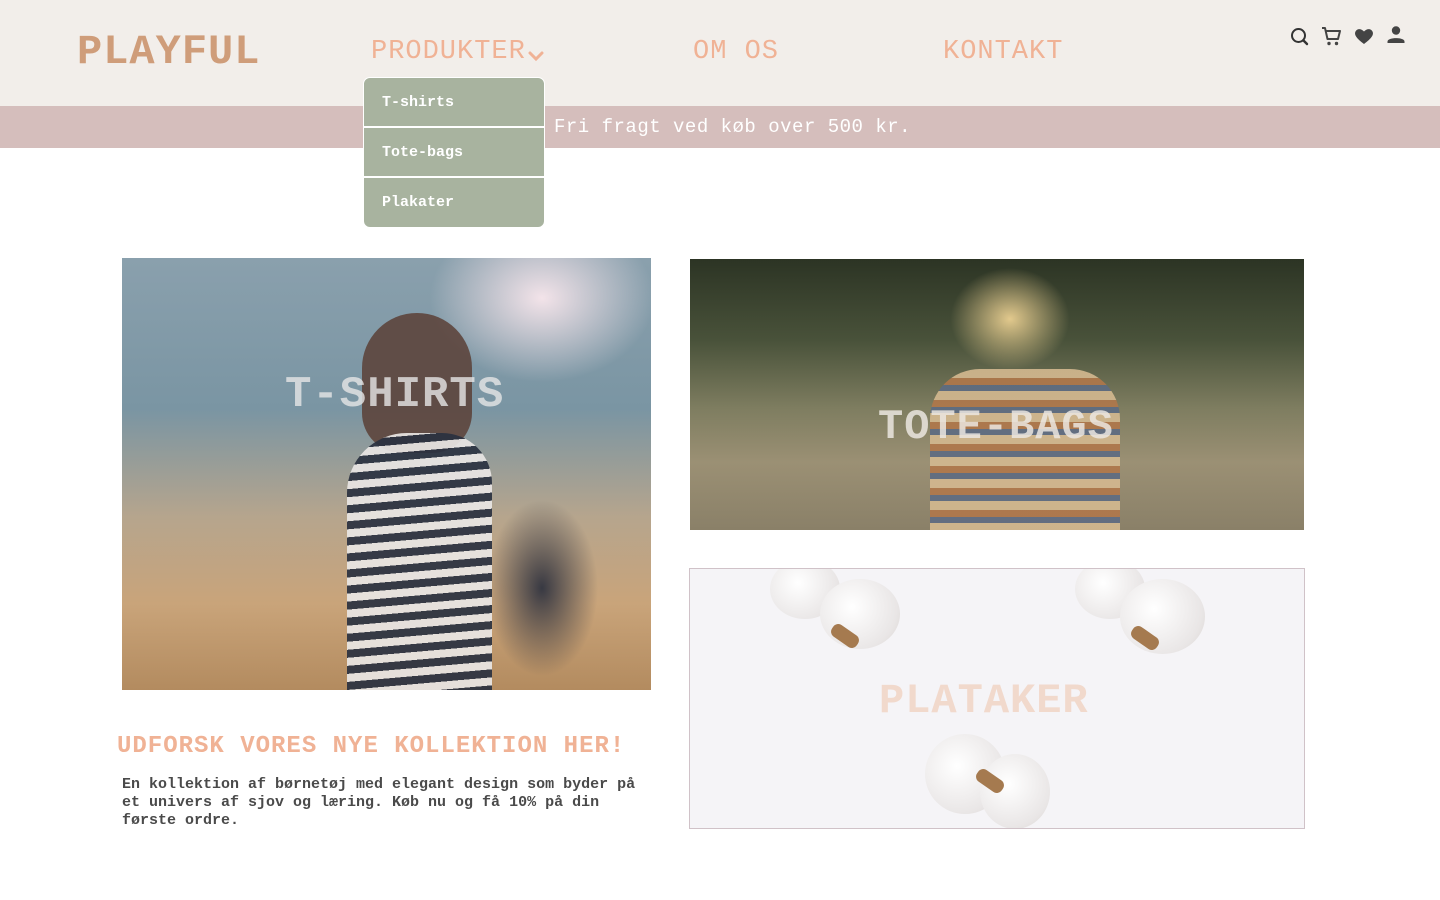 This screenshot has width=1440, height=900. Describe the element at coordinates (997, 394) in the screenshot. I see `tile-totebags: TOTE-BAGS` at that location.